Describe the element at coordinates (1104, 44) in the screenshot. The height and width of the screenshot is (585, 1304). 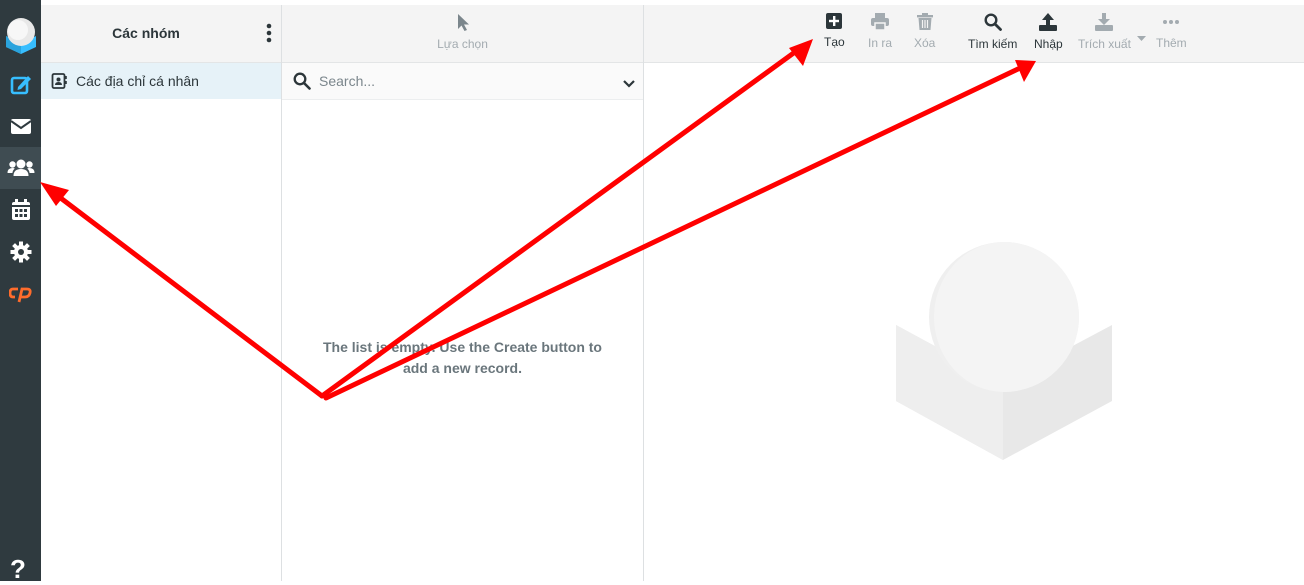
I see `export-label: Trích xuất` at that location.